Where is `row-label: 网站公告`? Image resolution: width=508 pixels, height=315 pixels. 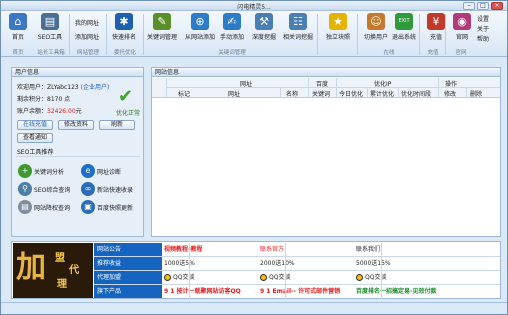
row-label: 网站公告 is located at coordinates (128, 249).